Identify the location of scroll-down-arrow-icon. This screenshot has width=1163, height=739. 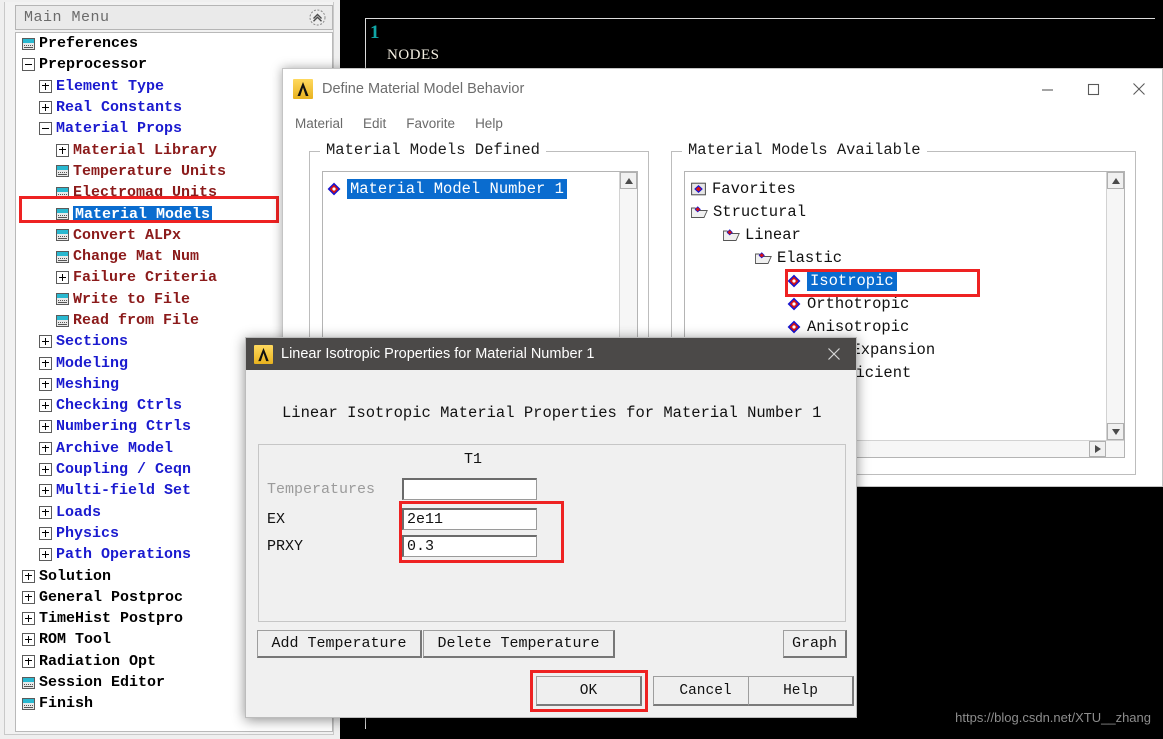
(1115, 431).